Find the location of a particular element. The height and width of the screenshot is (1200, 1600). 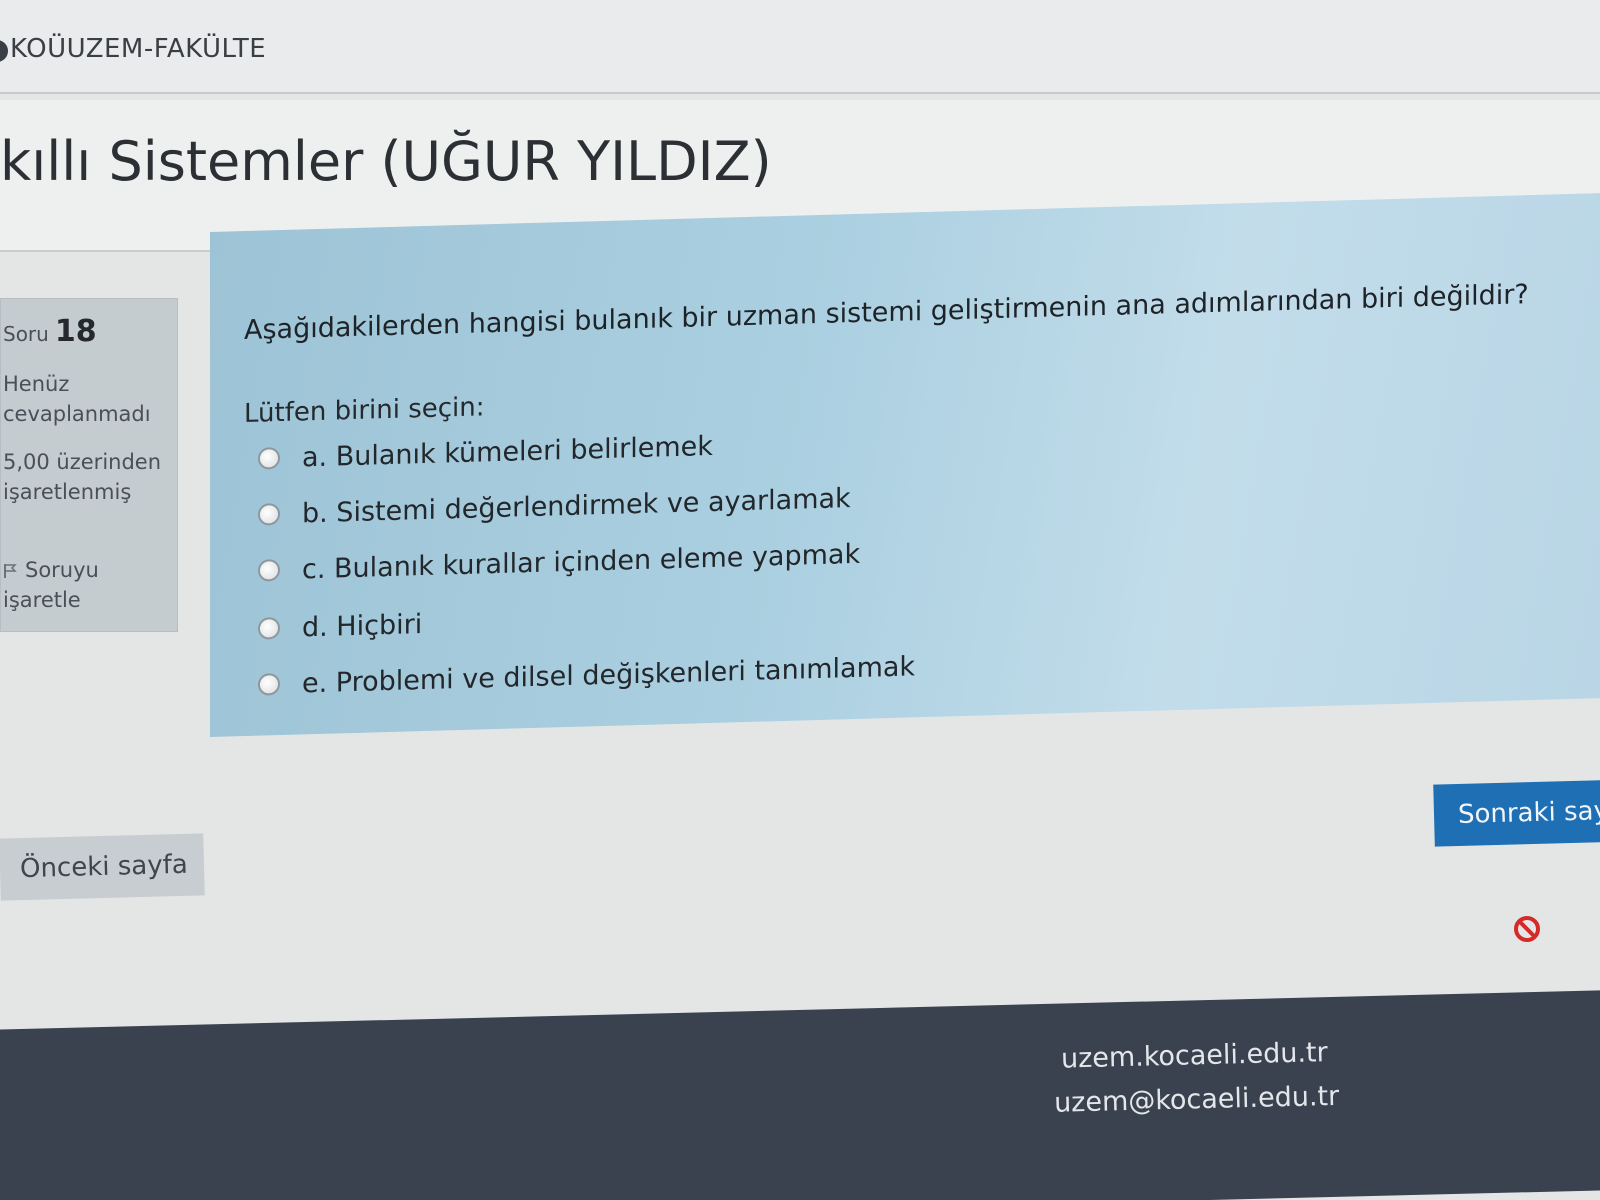

answer-option-label: a. Bulanık kümeleri belirlemek is located at coordinates (507, 451).